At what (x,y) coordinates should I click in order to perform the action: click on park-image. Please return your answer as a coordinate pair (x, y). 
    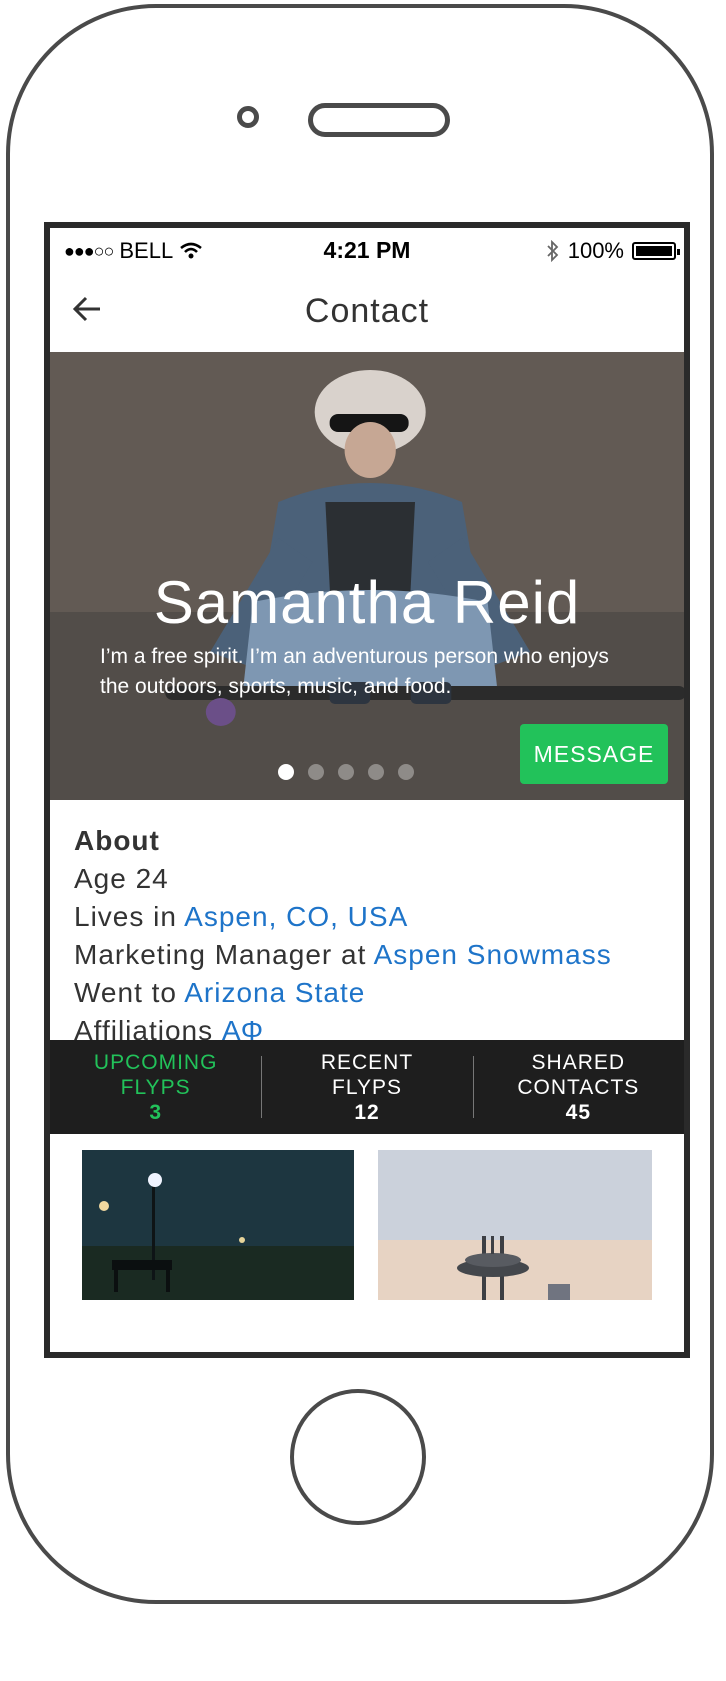
    Looking at the image, I should click on (218, 1225).